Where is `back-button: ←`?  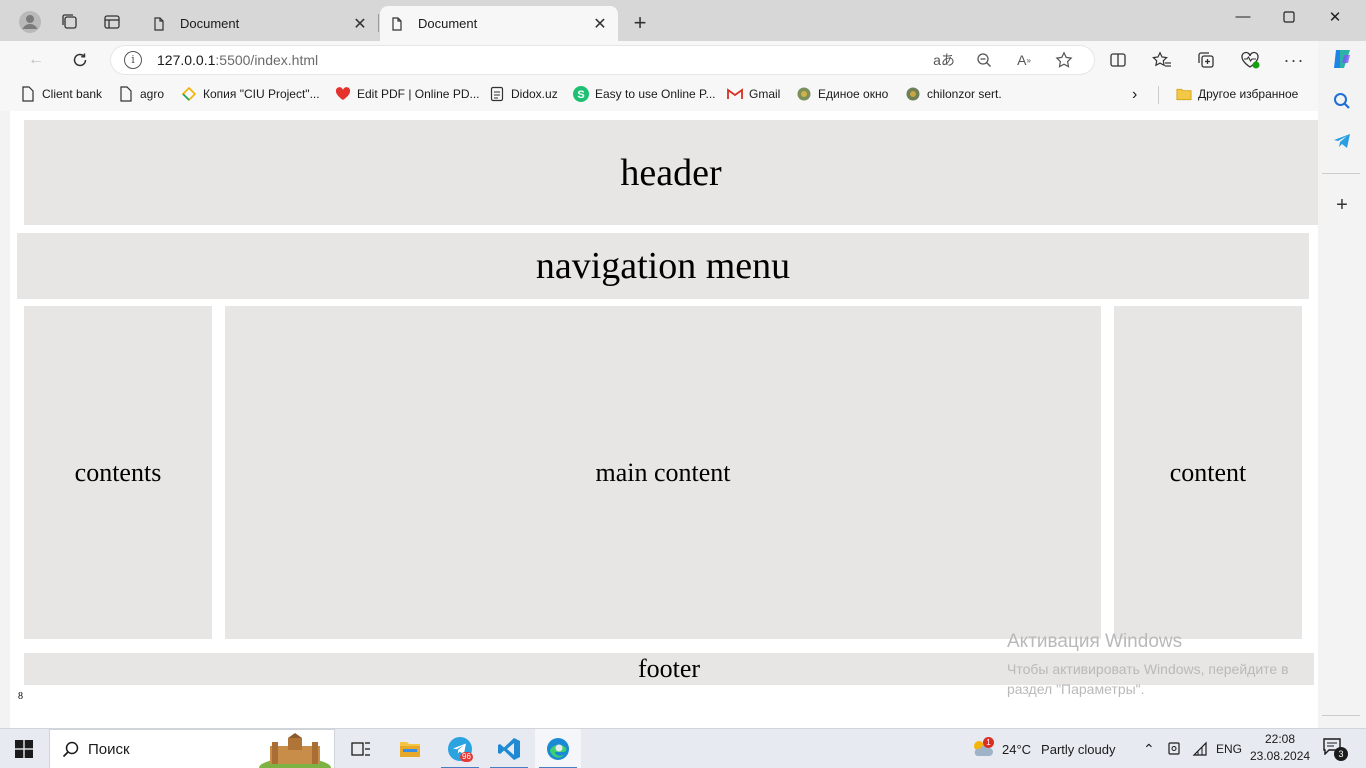 back-button: ← is located at coordinates (36, 60).